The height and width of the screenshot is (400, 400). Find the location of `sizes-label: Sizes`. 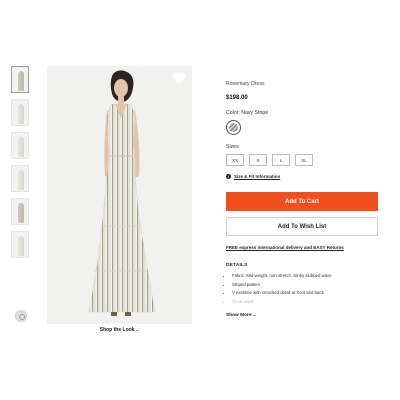

sizes-label: Sizes is located at coordinates (232, 147).